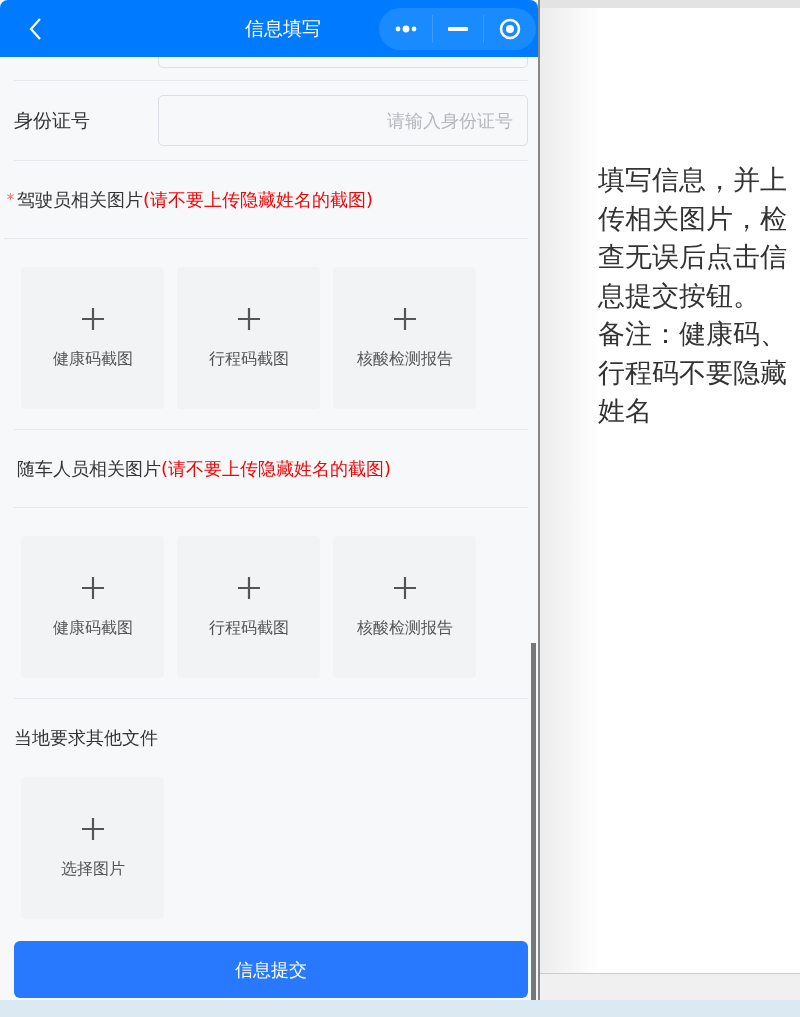 This screenshot has width=800, height=1017. What do you see at coordinates (35, 28) in the screenshot?
I see `back-icon` at bounding box center [35, 28].